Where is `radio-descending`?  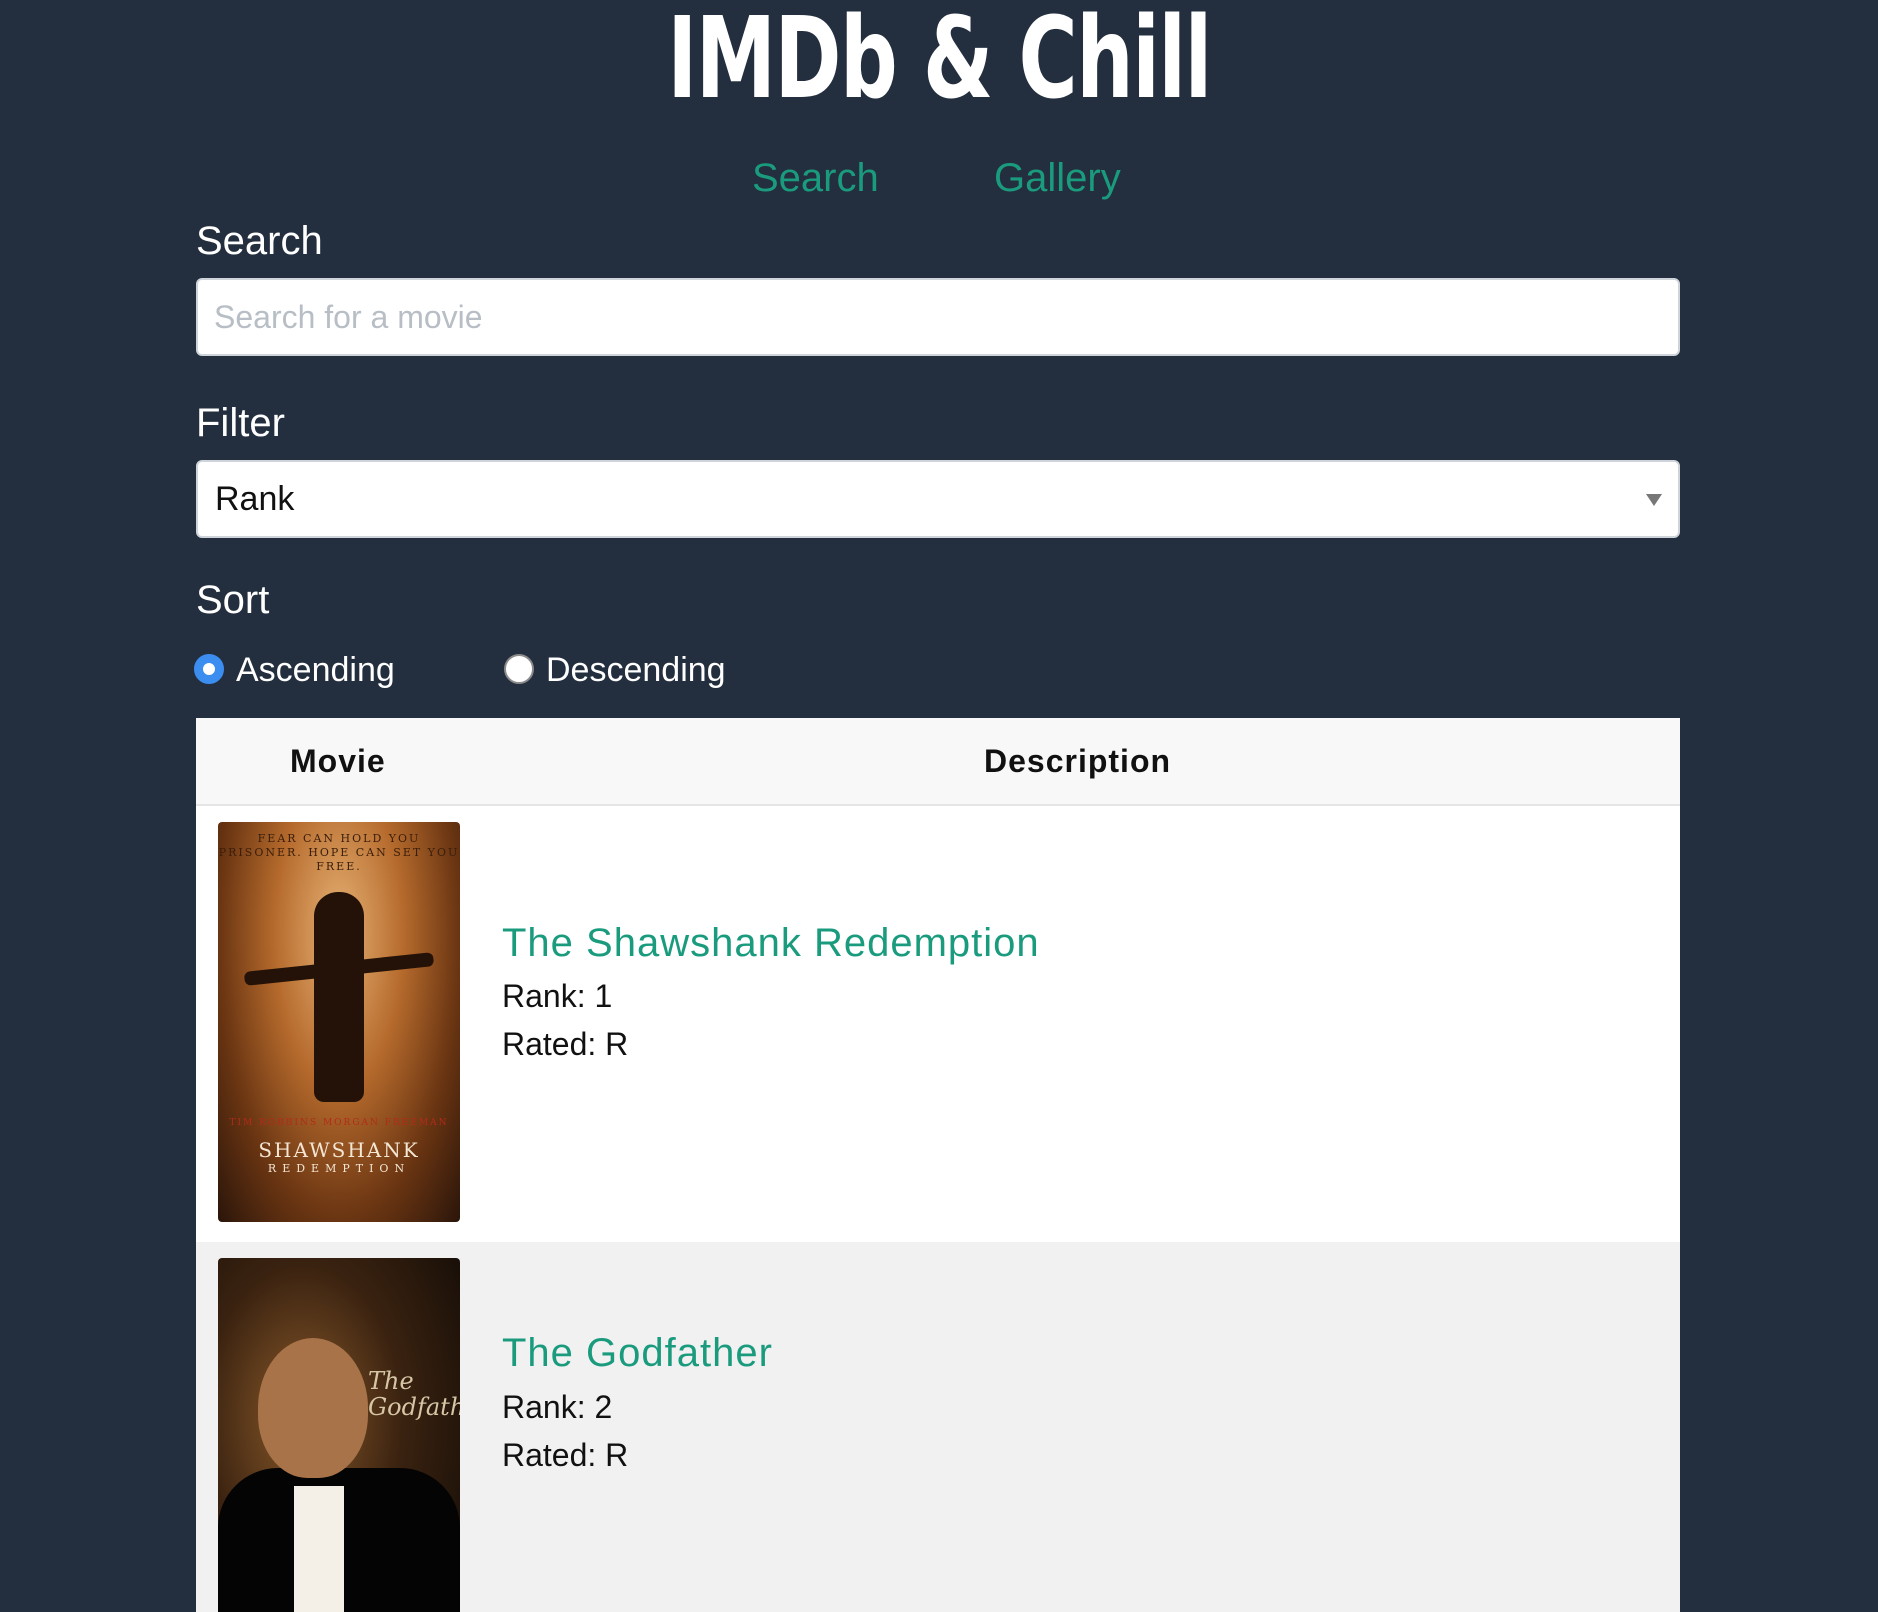 radio-descending is located at coordinates (519, 669).